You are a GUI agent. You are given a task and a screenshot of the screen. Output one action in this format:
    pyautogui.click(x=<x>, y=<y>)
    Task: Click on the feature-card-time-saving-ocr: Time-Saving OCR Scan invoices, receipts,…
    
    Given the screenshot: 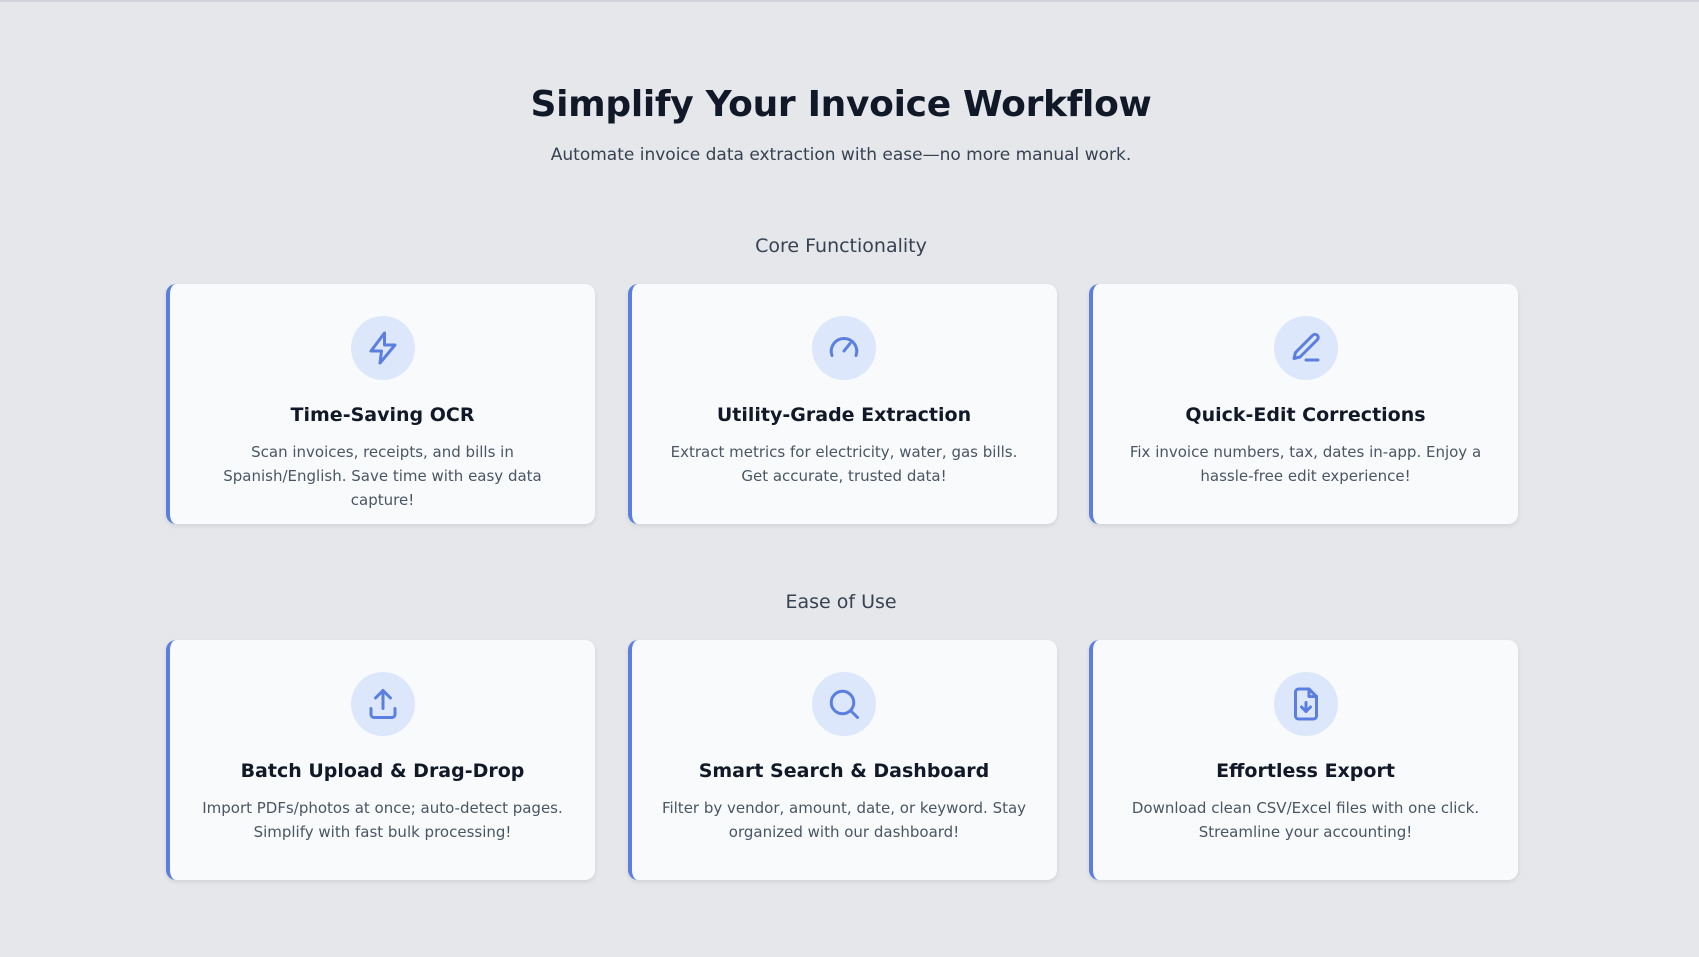 What is the action you would take?
    pyautogui.click(x=380, y=404)
    